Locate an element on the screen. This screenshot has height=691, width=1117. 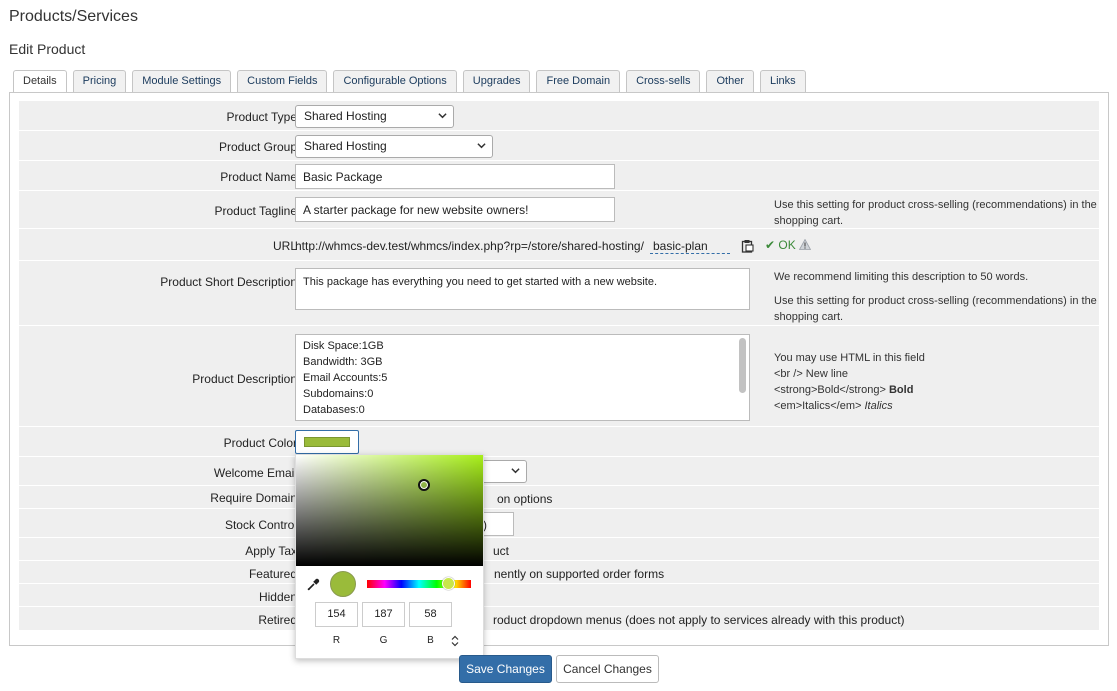
saturation-area is located at coordinates (389, 510).